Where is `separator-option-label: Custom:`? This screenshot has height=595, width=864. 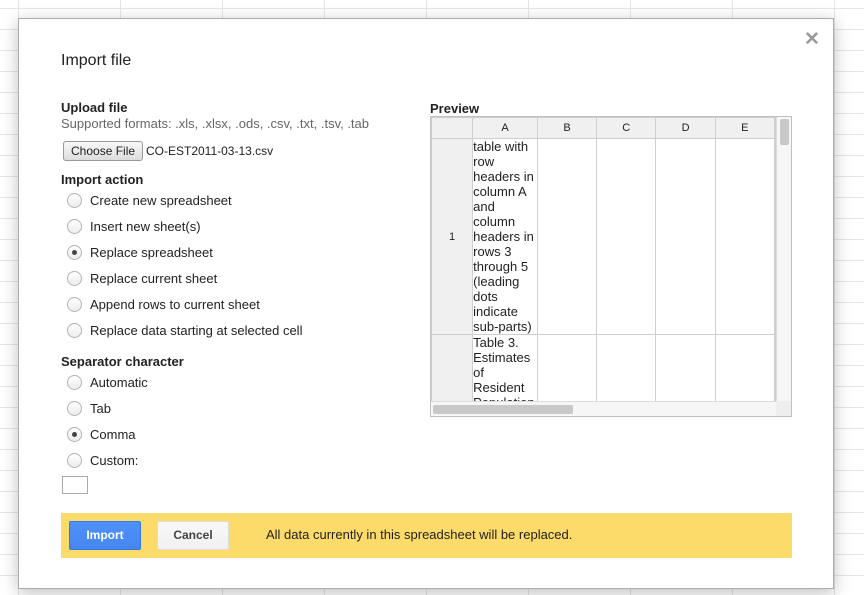 separator-option-label: Custom: is located at coordinates (114, 460).